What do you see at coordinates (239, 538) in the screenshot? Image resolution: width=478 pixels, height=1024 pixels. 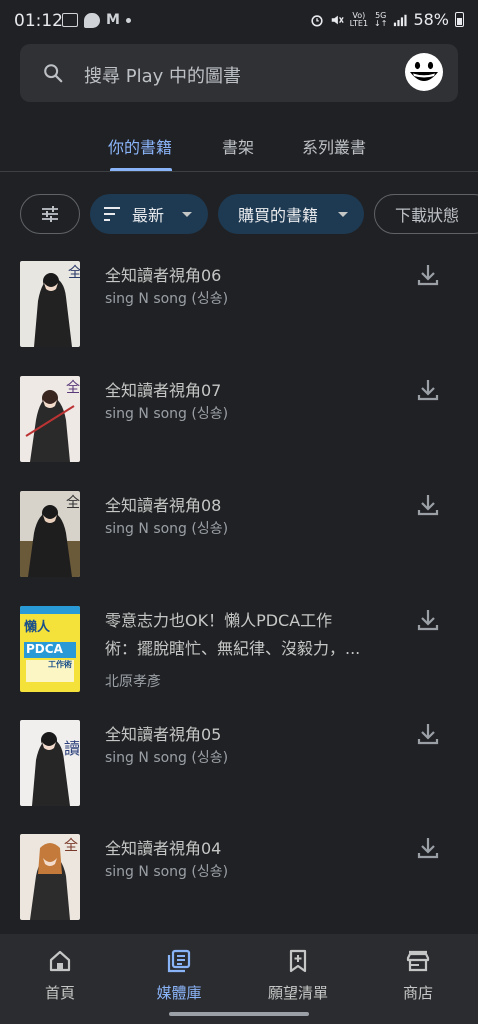 I see `list-item: 全 全知讀者視角08 sing N song (싱숑)` at bounding box center [239, 538].